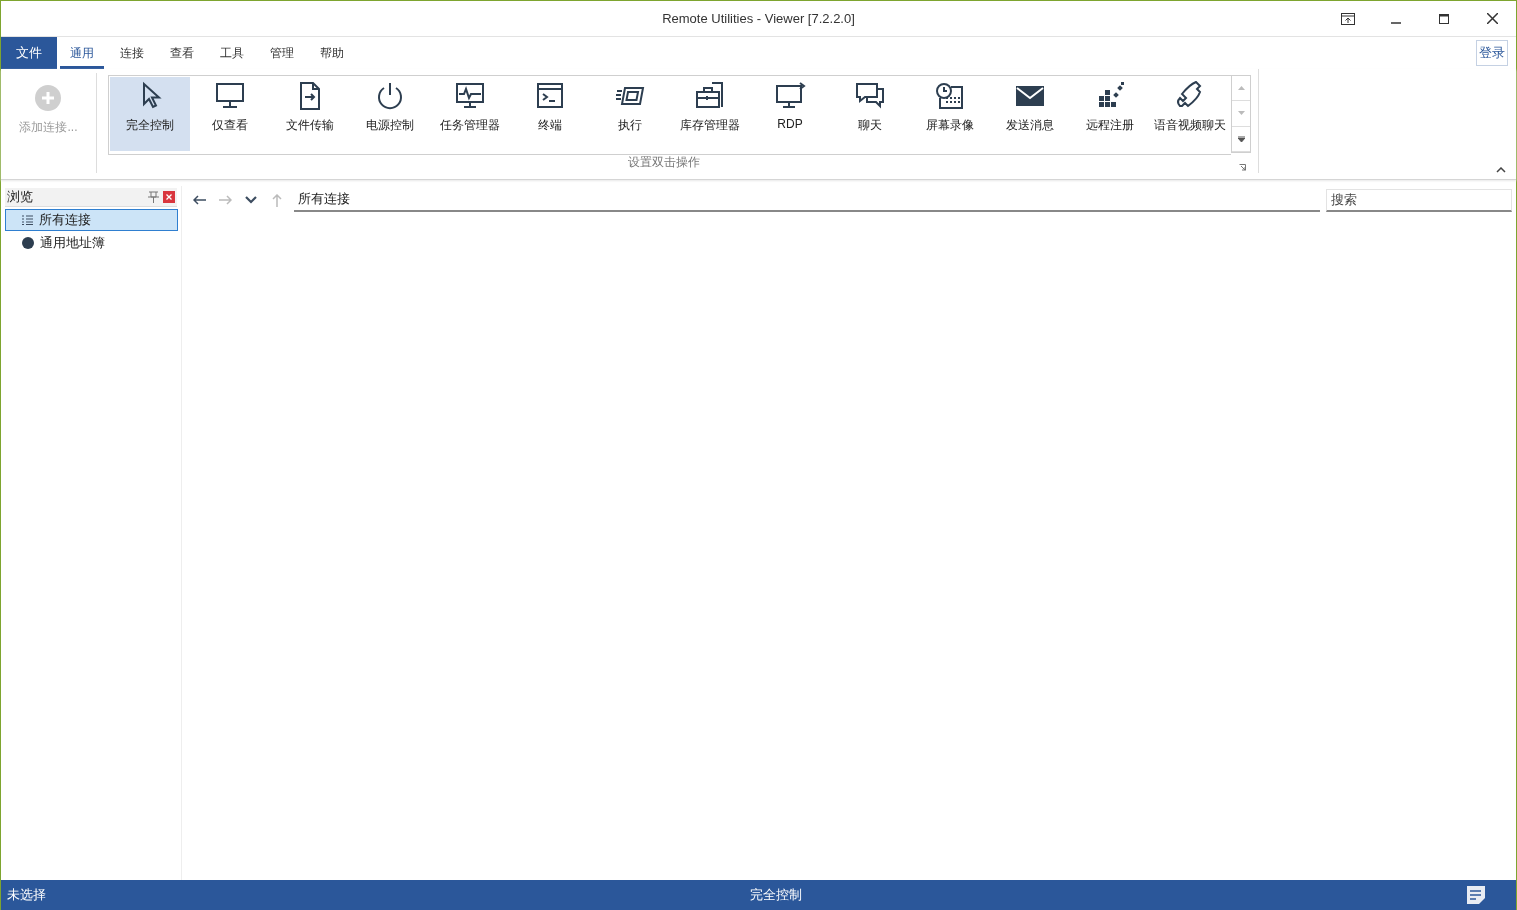  Describe the element at coordinates (1492, 53) in the screenshot. I see `login-button: 登录` at that location.